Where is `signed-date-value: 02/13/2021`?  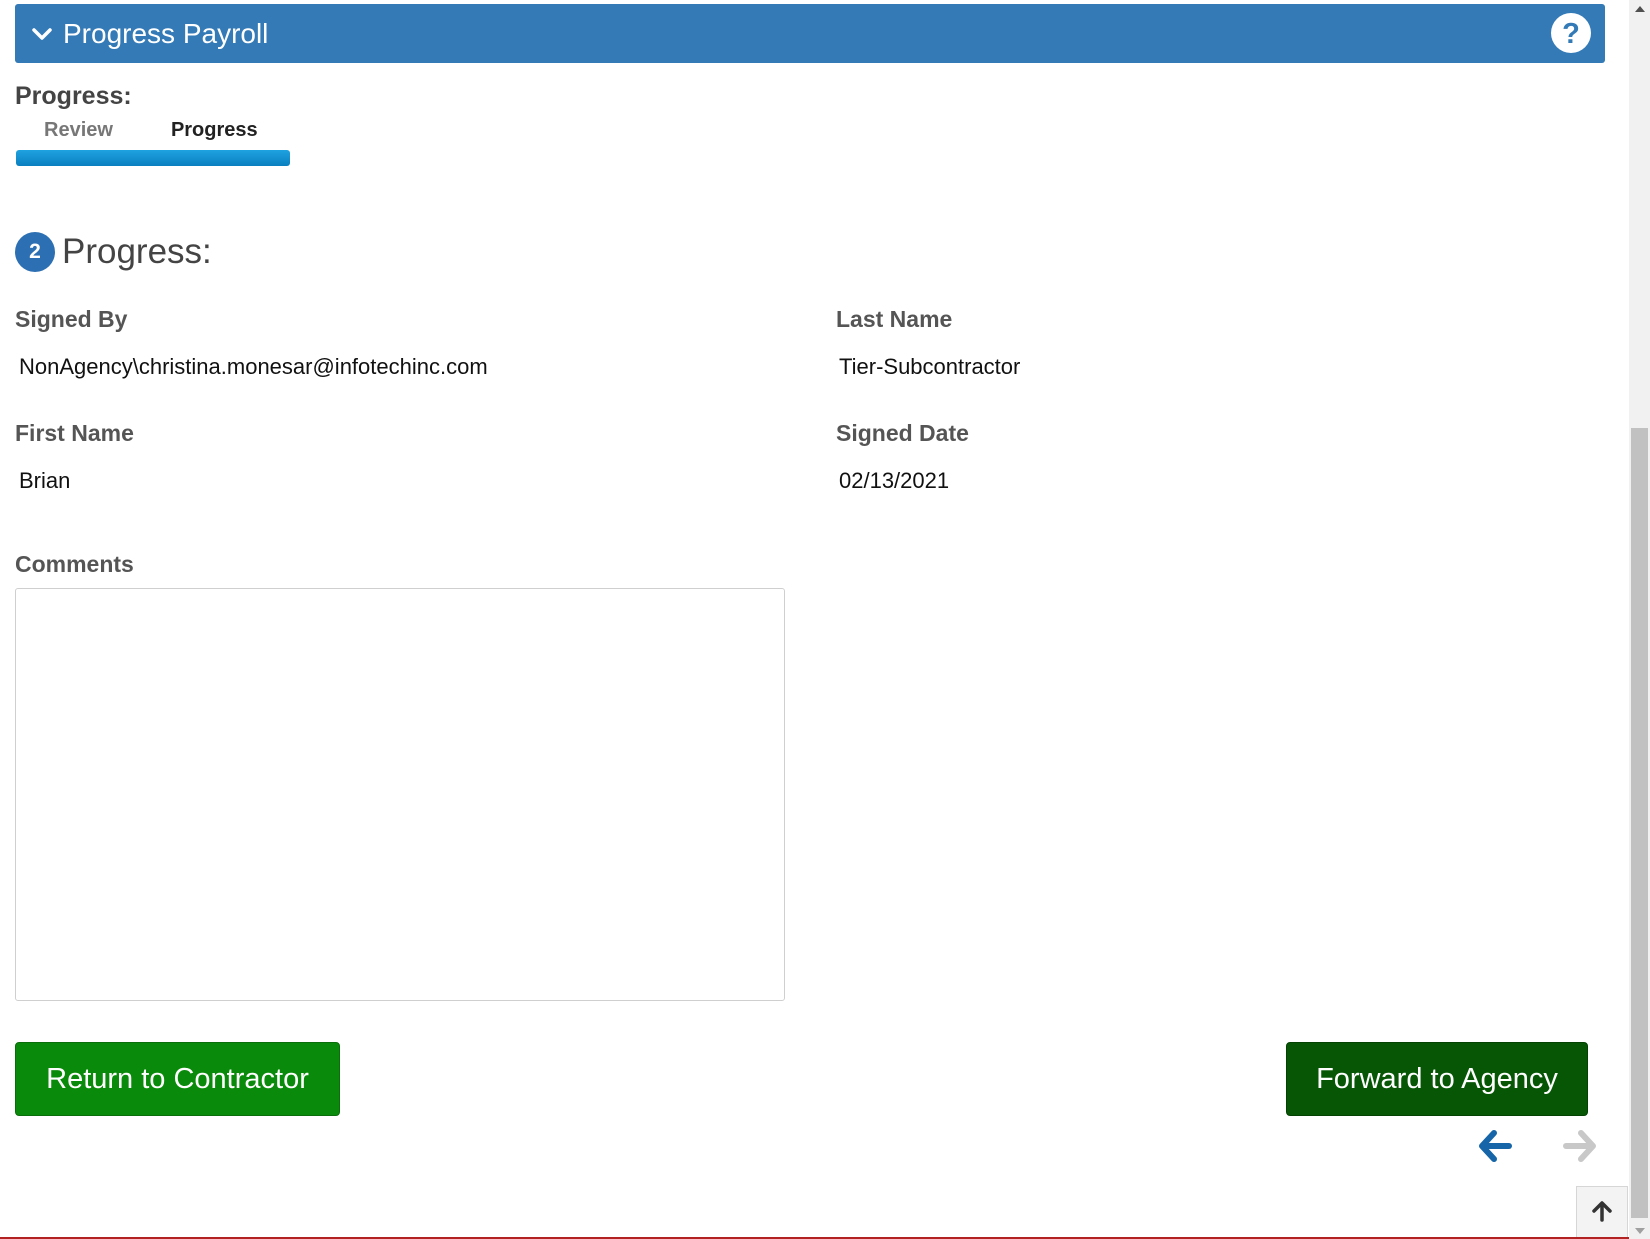
signed-date-value: 02/13/2021 is located at coordinates (894, 480).